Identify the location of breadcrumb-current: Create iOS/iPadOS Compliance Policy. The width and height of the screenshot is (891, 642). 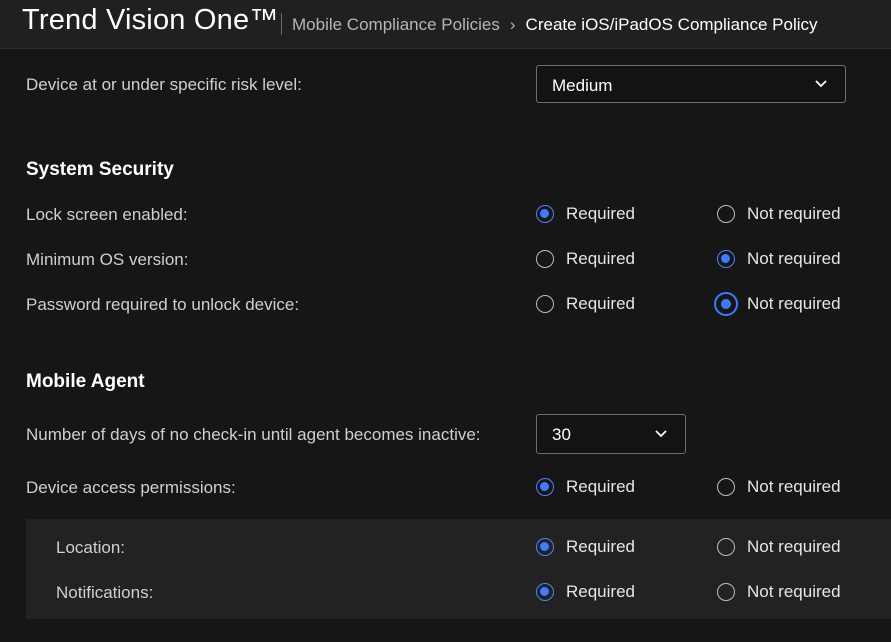
(671, 24).